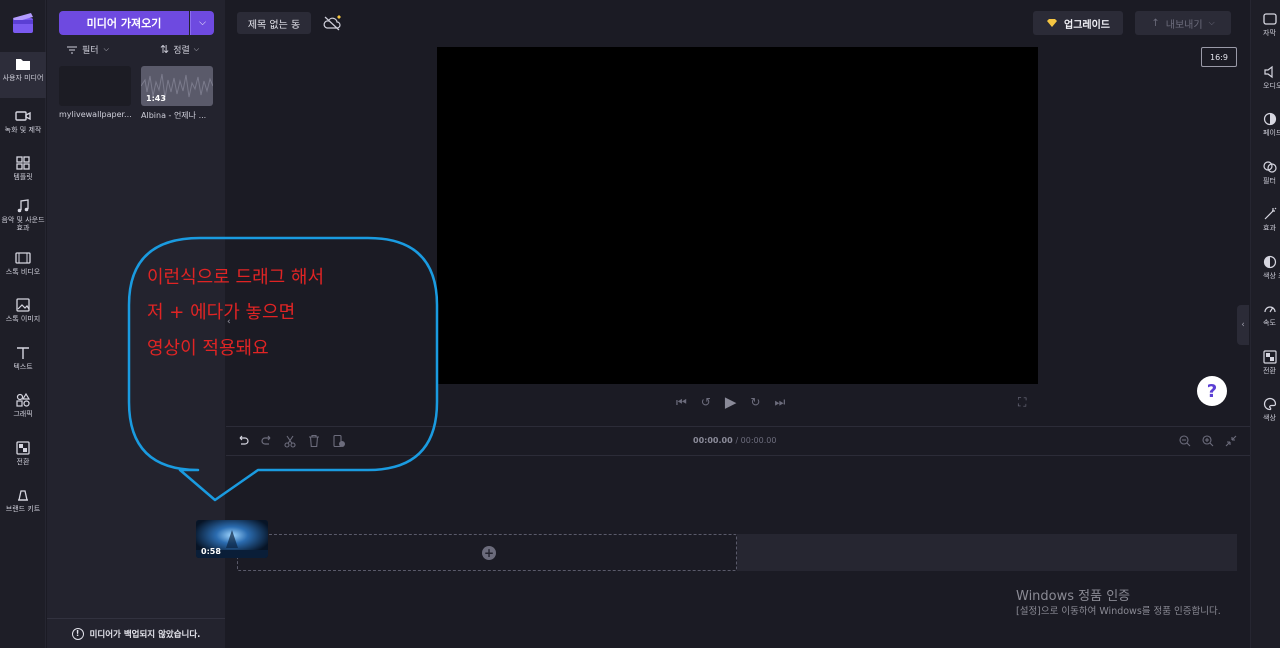 The width and height of the screenshot is (1280, 648). What do you see at coordinates (95, 86) in the screenshot?
I see `media-thumbnail` at bounding box center [95, 86].